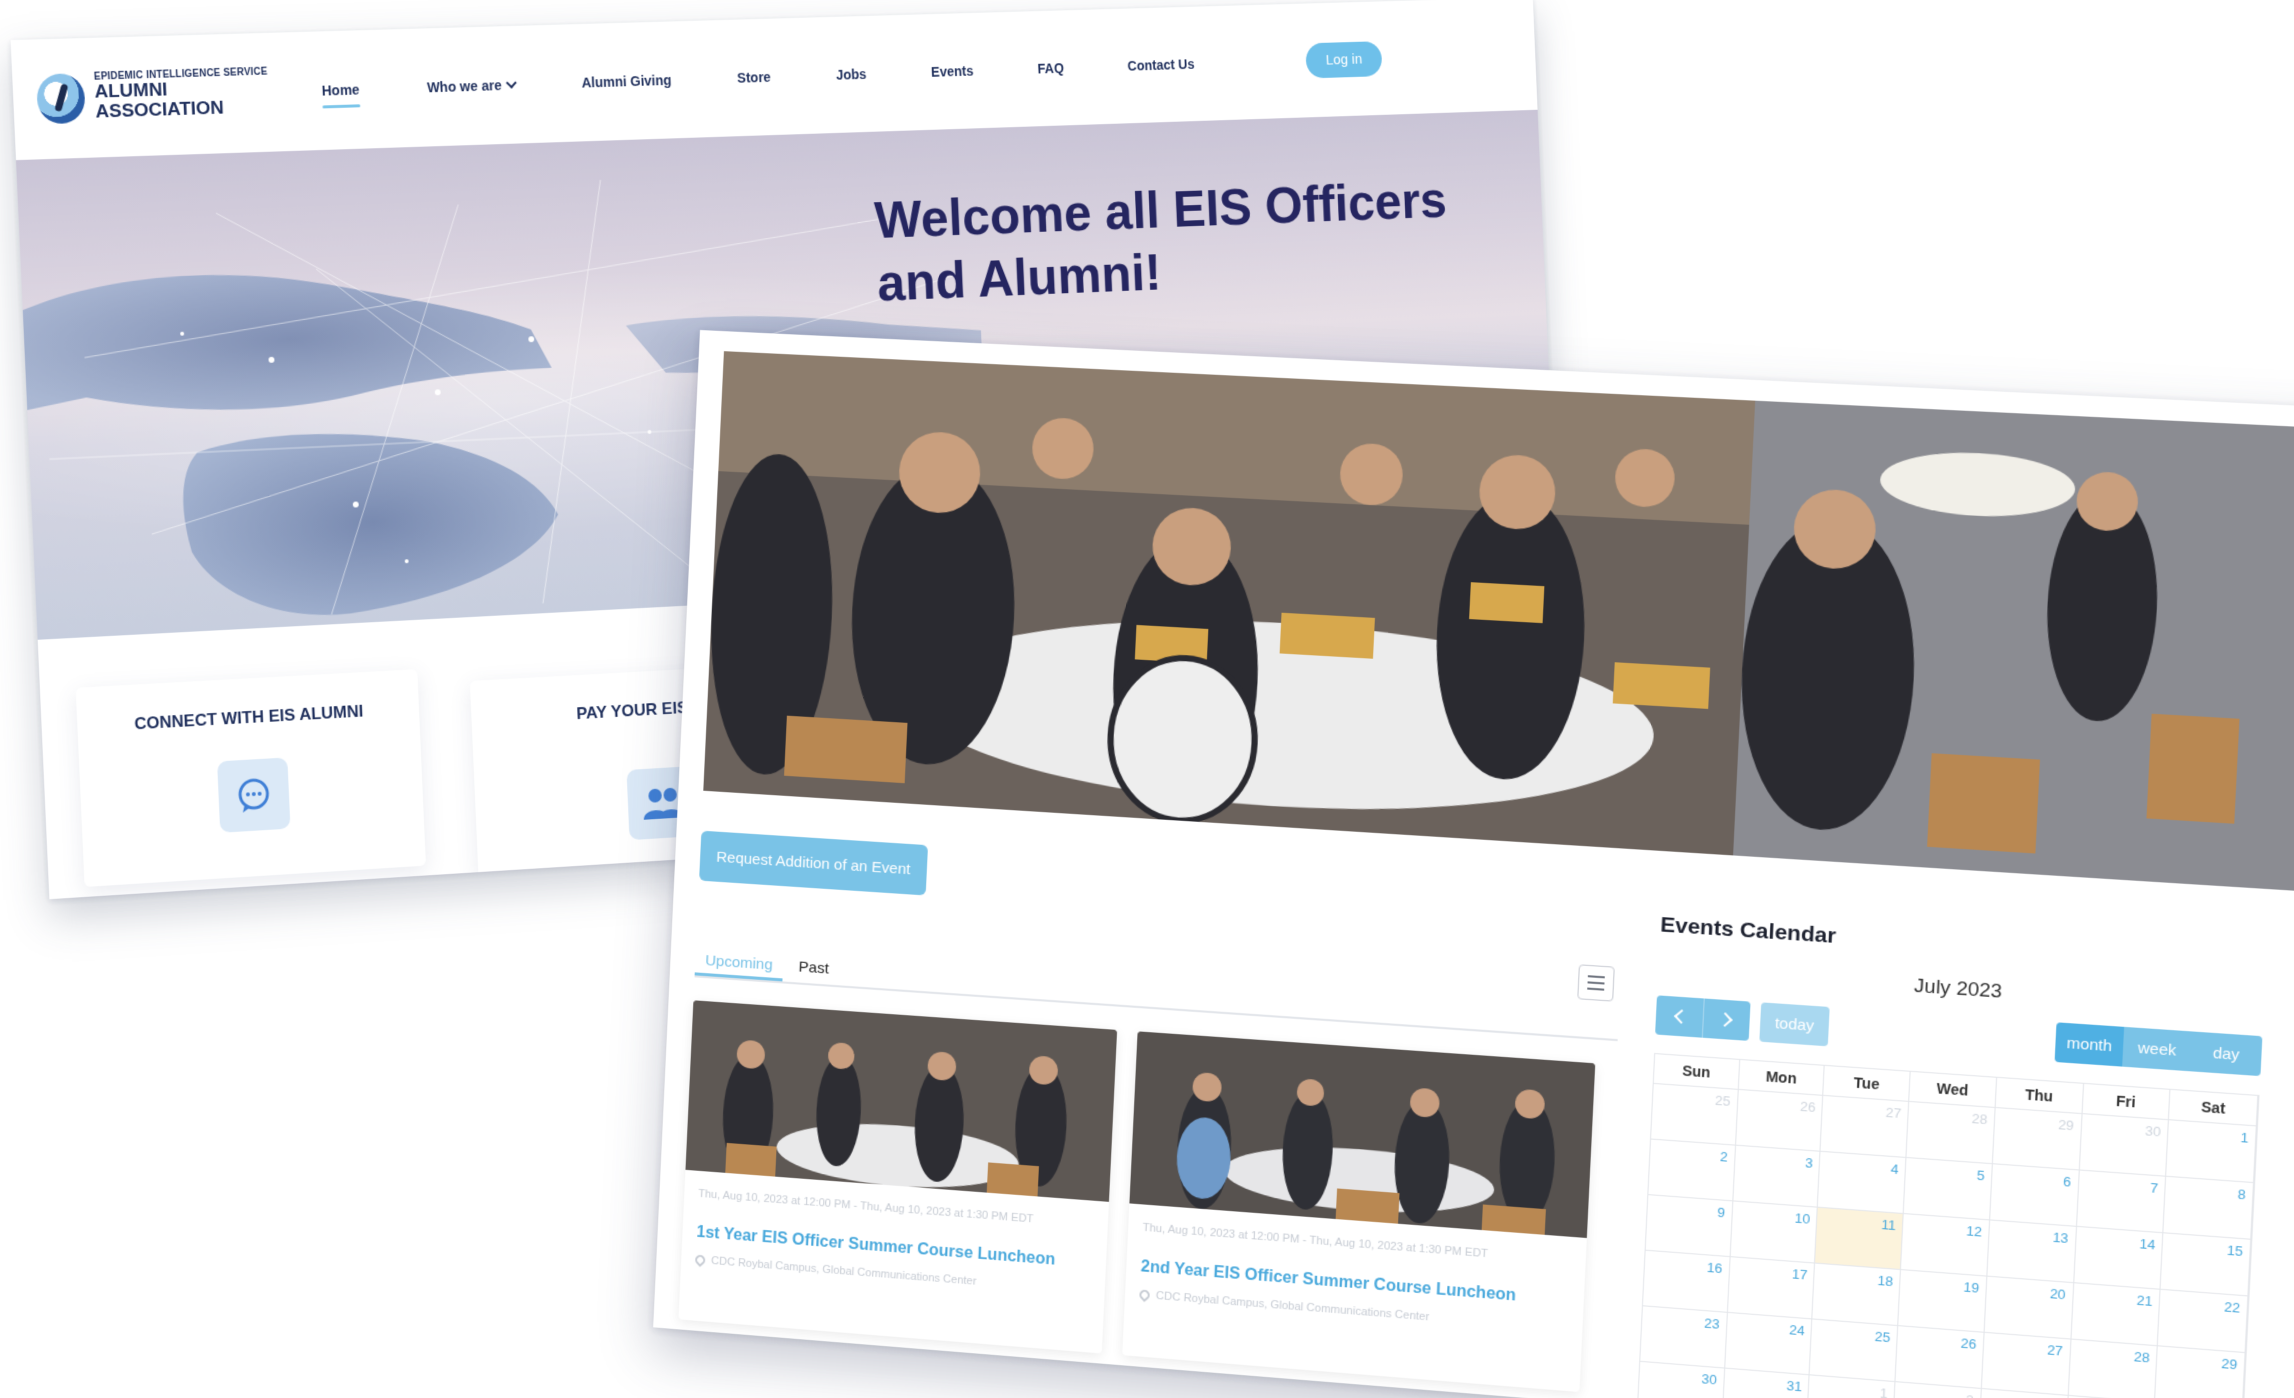 This screenshot has width=2294, height=1398. What do you see at coordinates (2242, 1194) in the screenshot?
I see `calendar-day-number: 8` at bounding box center [2242, 1194].